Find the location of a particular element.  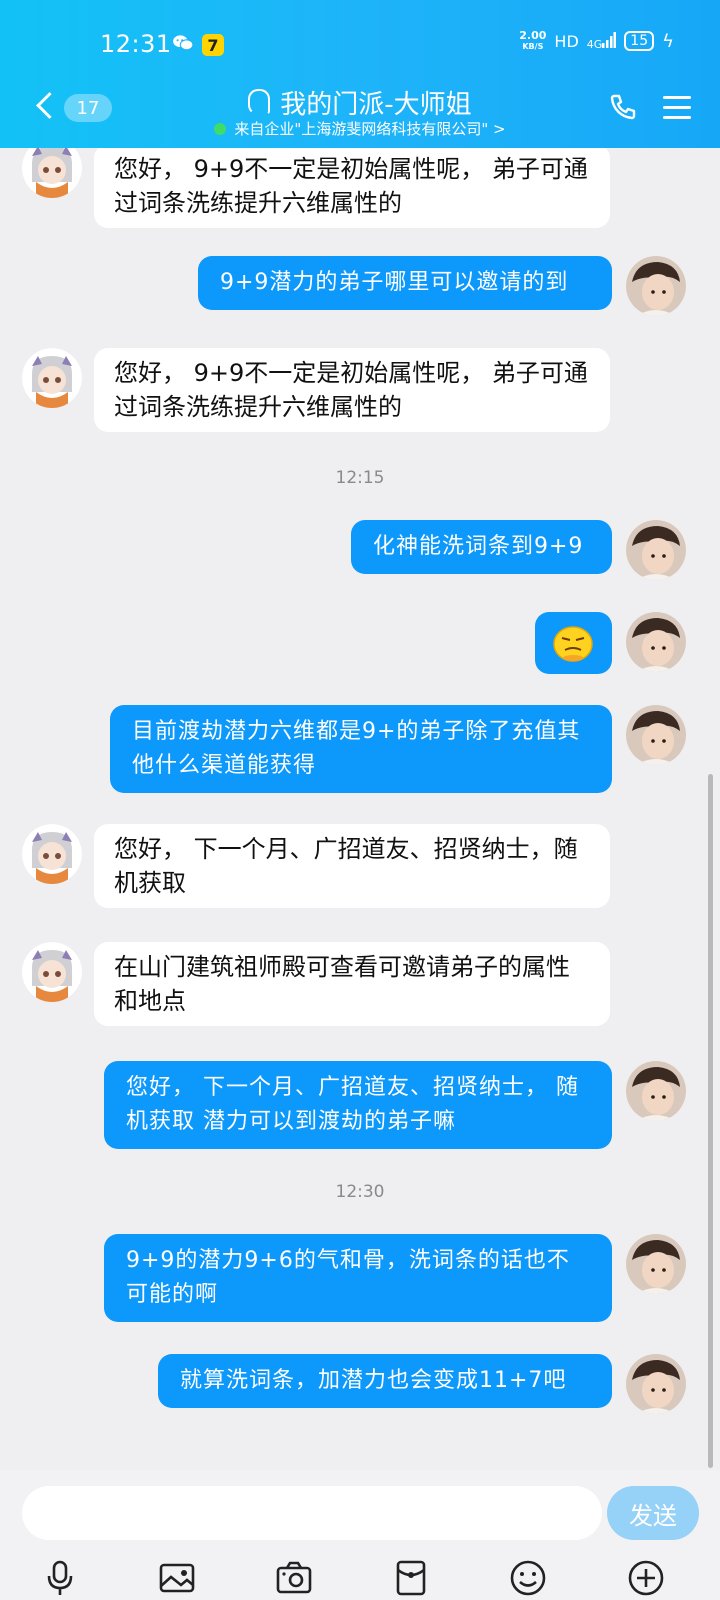

scrollbar is located at coordinates (710, 1121).